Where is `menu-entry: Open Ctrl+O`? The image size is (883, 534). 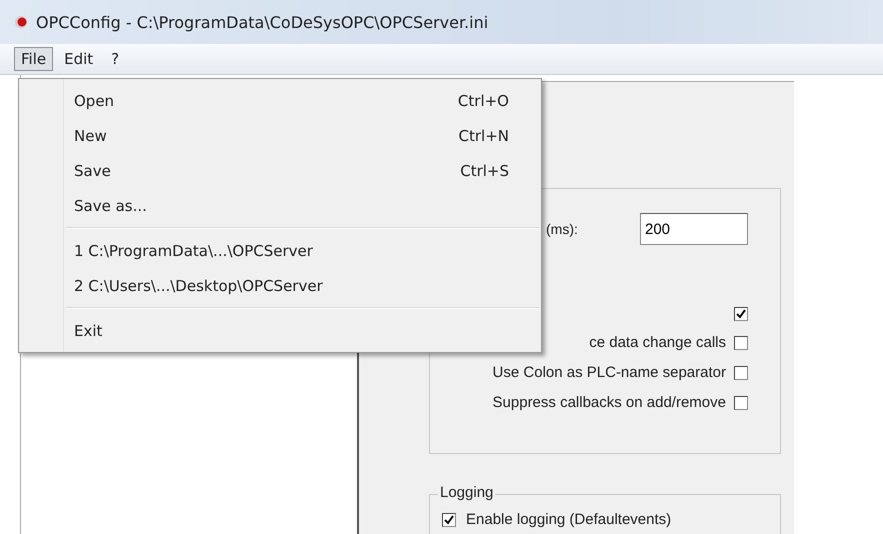 menu-entry: Open Ctrl+O is located at coordinates (280, 100).